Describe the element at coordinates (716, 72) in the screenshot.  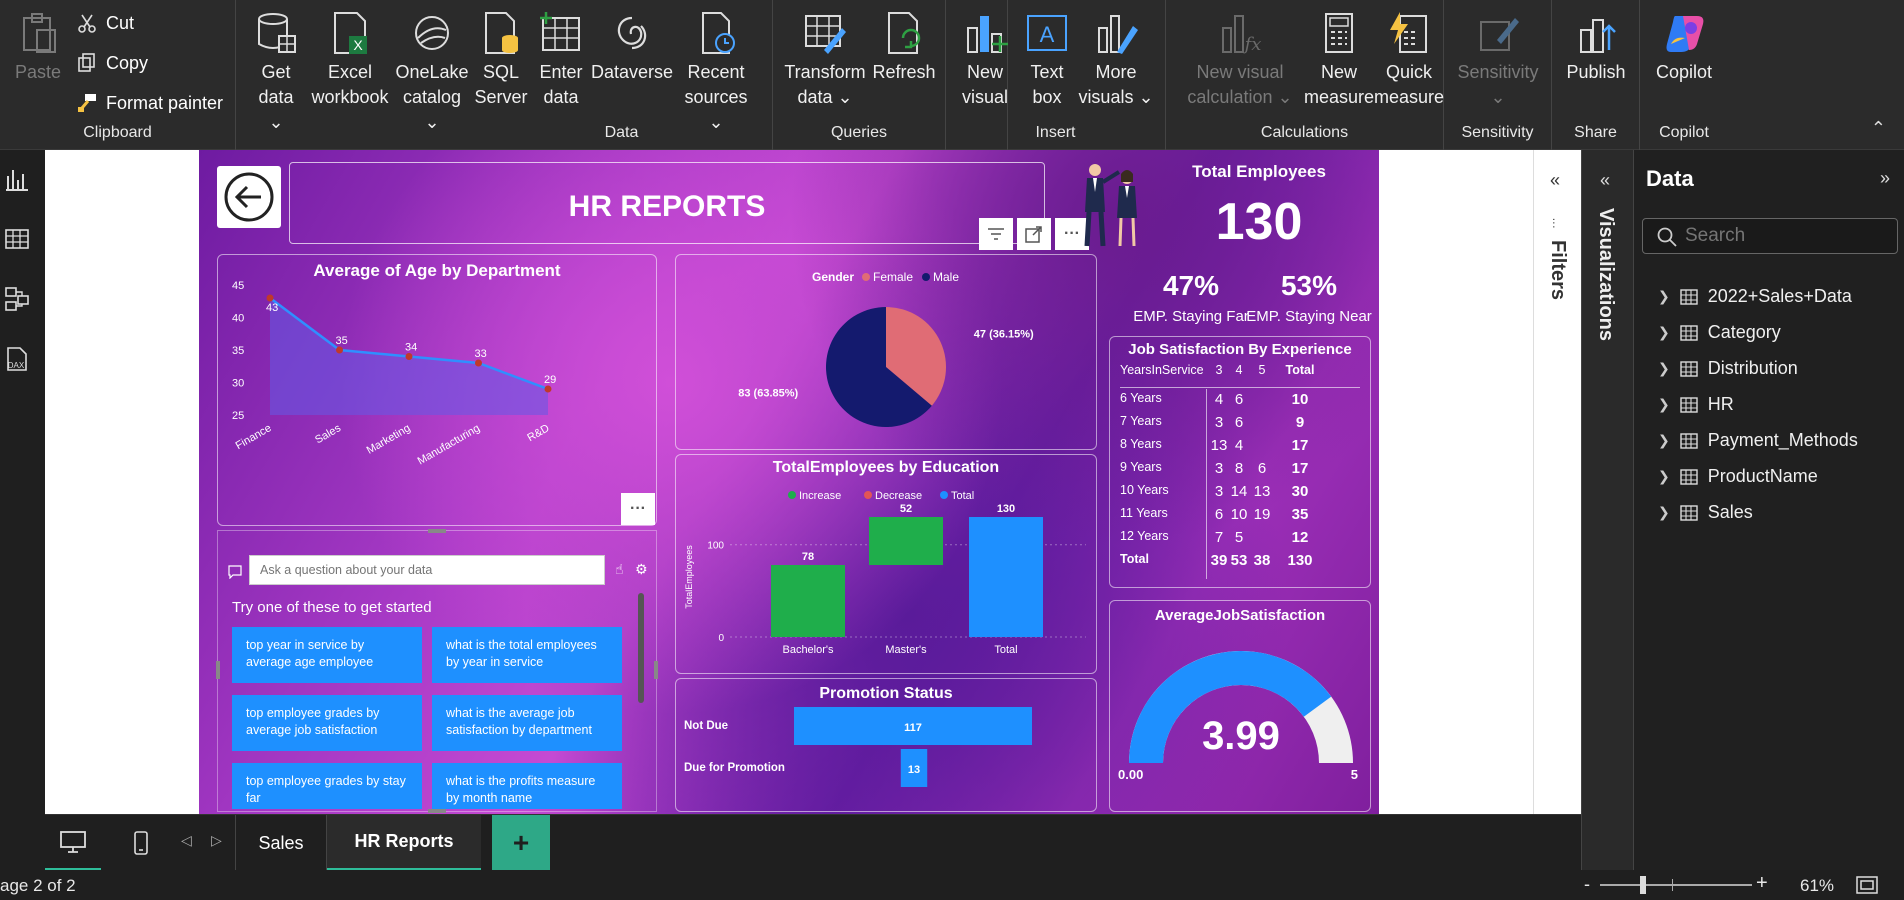
I see `recent-sources-button: Recent sources ⌄` at that location.